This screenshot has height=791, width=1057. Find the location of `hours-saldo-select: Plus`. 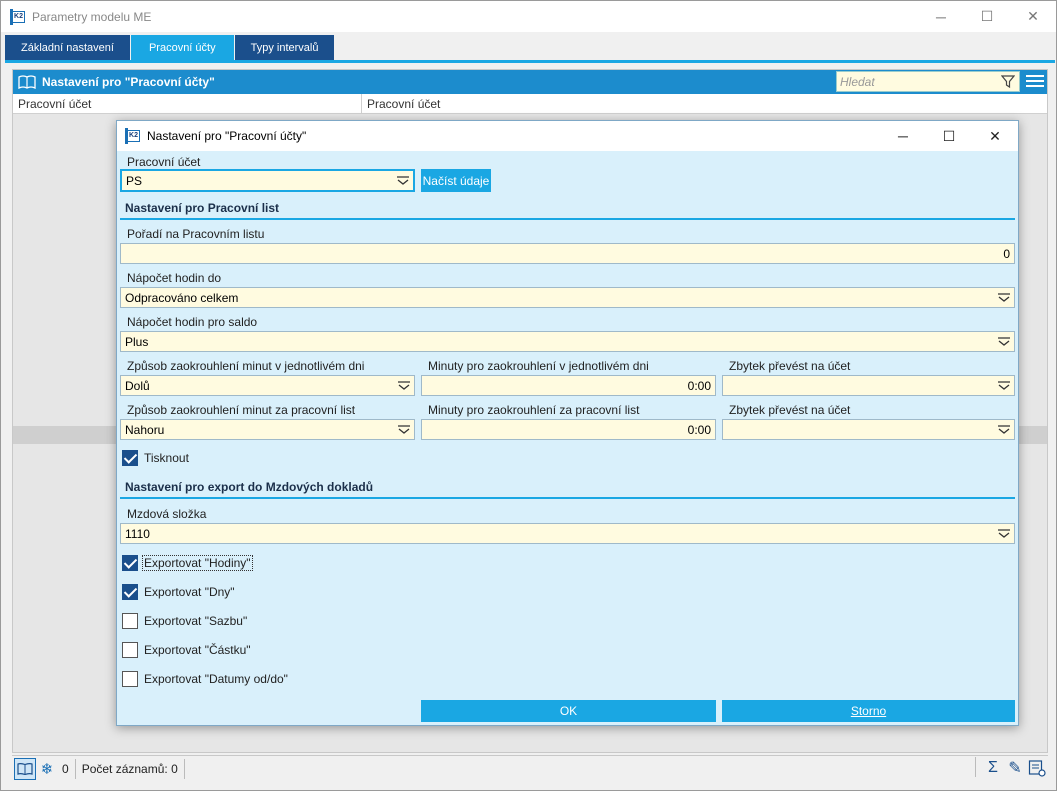

hours-saldo-select: Plus is located at coordinates (567, 341).